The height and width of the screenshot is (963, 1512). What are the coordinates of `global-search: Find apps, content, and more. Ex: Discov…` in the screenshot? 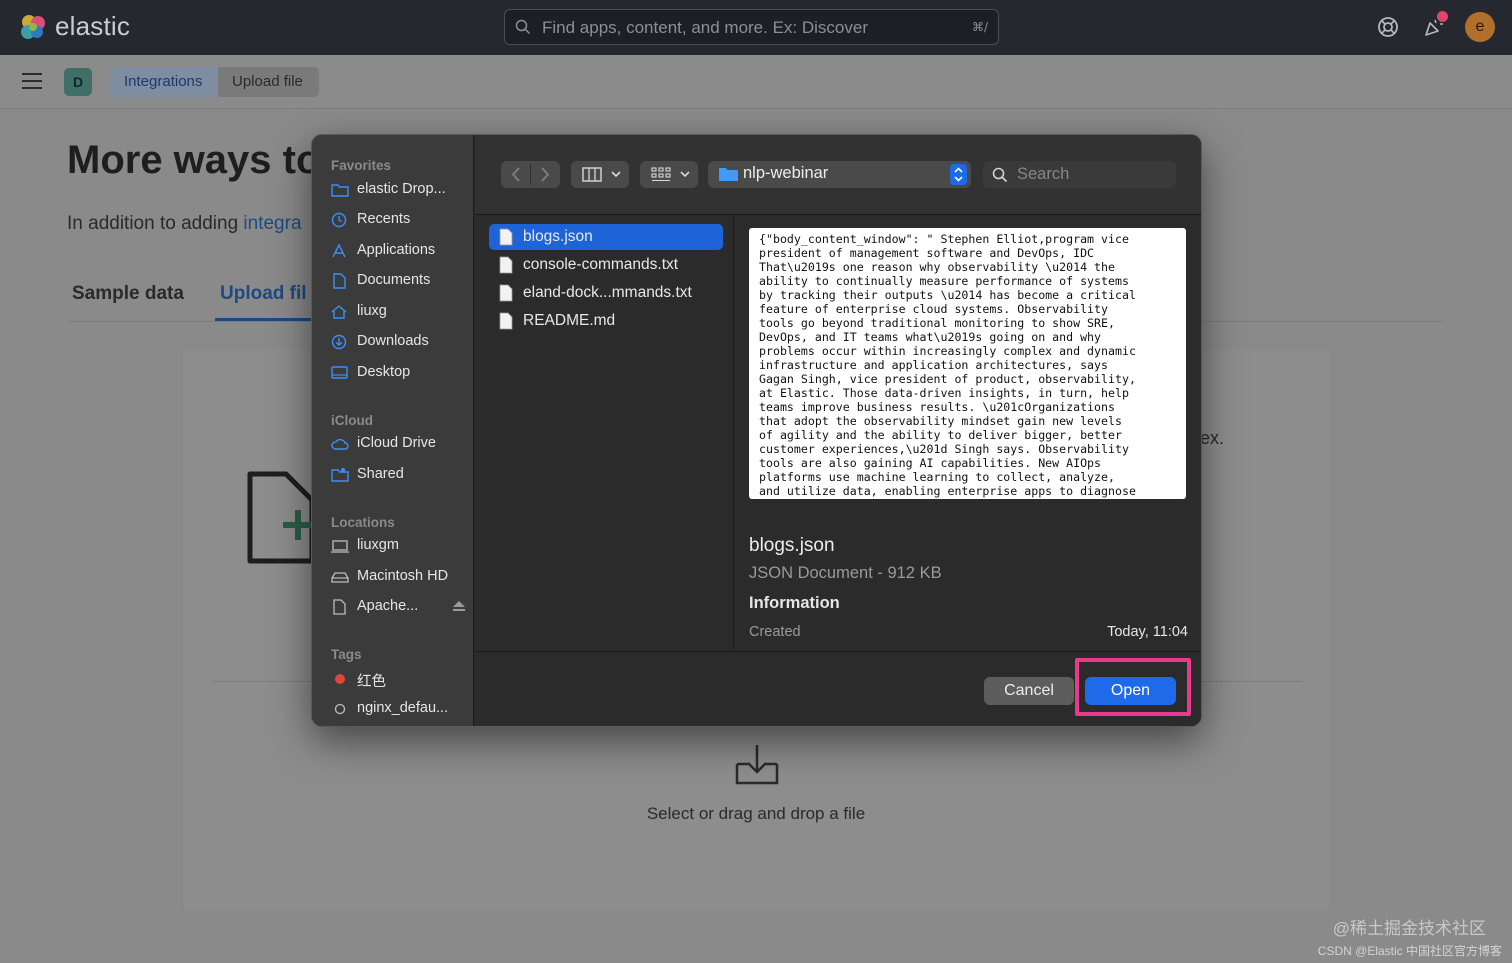 It's located at (751, 27).